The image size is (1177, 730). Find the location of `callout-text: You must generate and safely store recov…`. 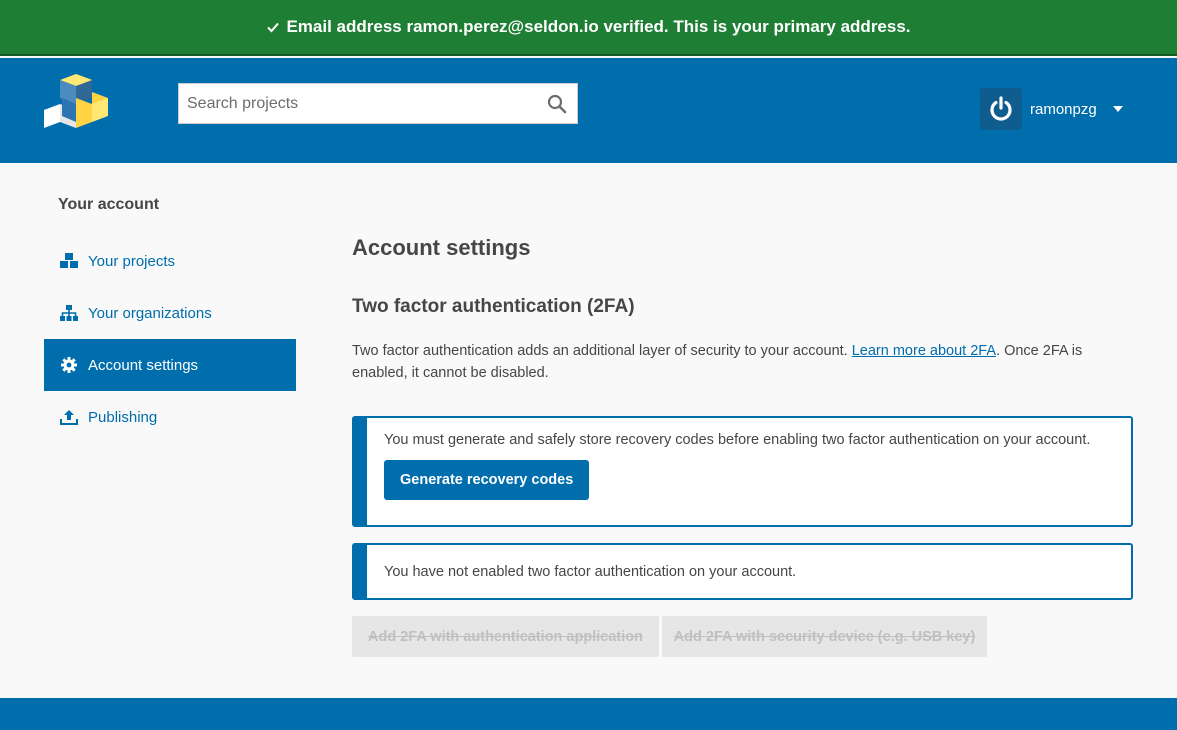

callout-text: You must generate and safely store recov… is located at coordinates (737, 440).